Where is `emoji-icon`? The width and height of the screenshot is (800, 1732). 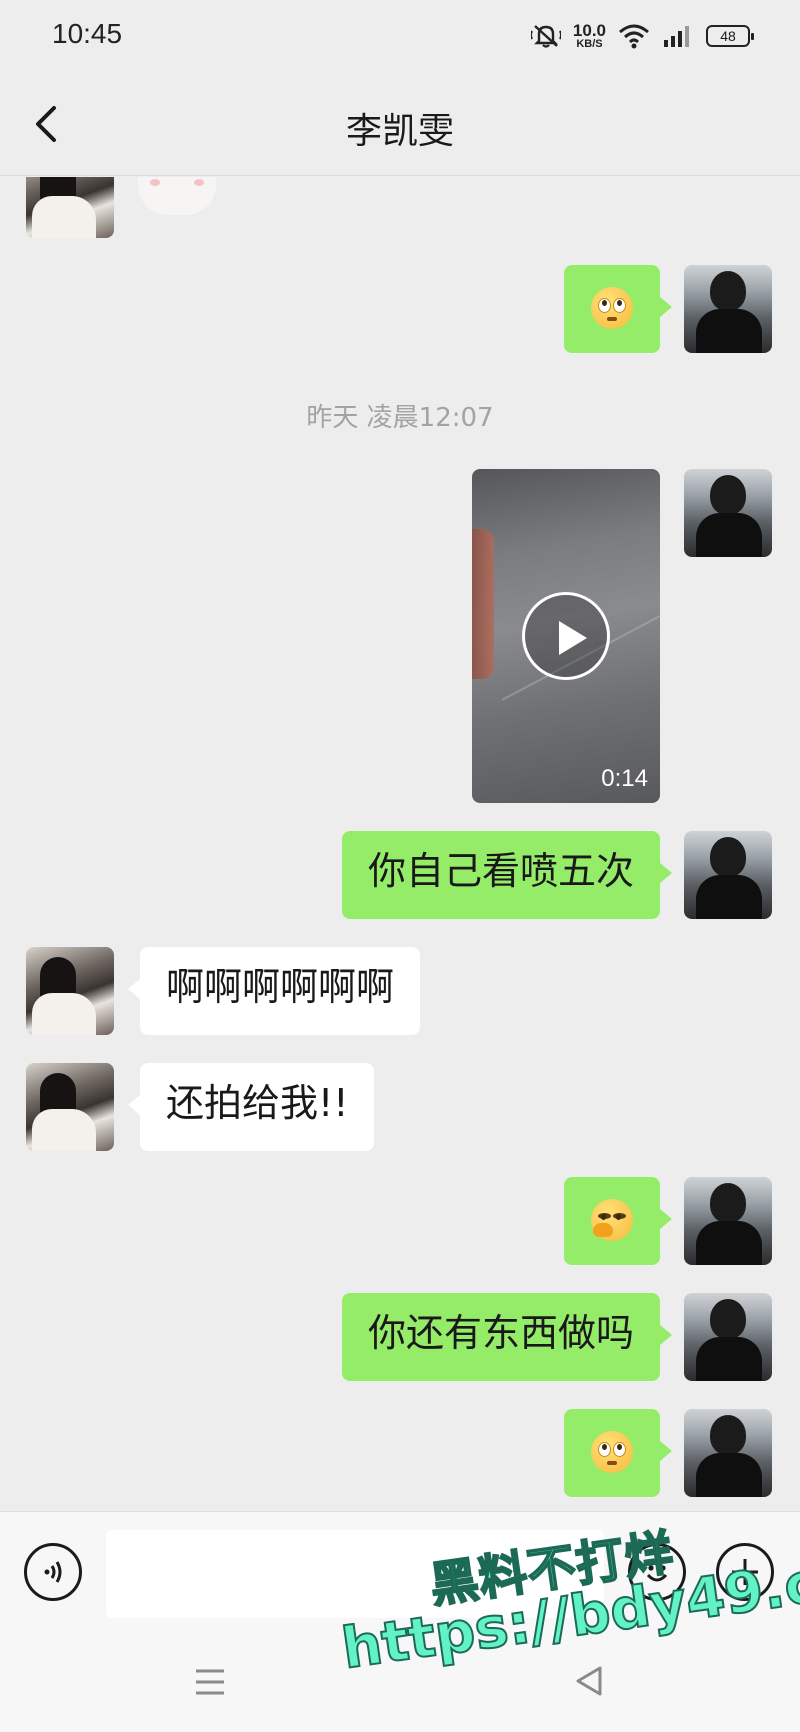 emoji-icon is located at coordinates (657, 1573).